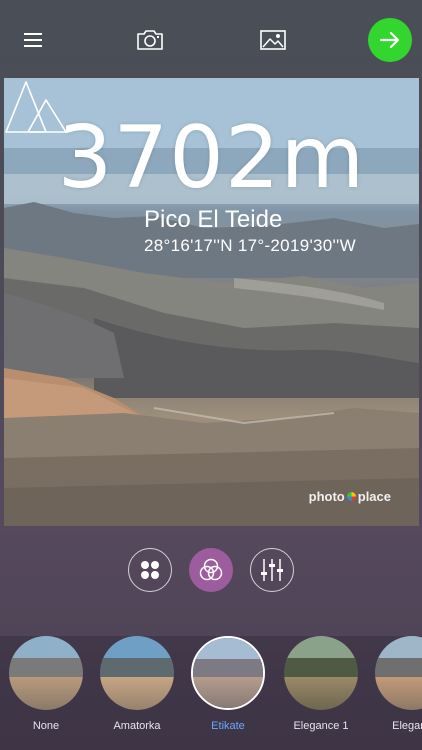 This screenshot has height=750, width=422. I want to click on next-button, so click(390, 40).